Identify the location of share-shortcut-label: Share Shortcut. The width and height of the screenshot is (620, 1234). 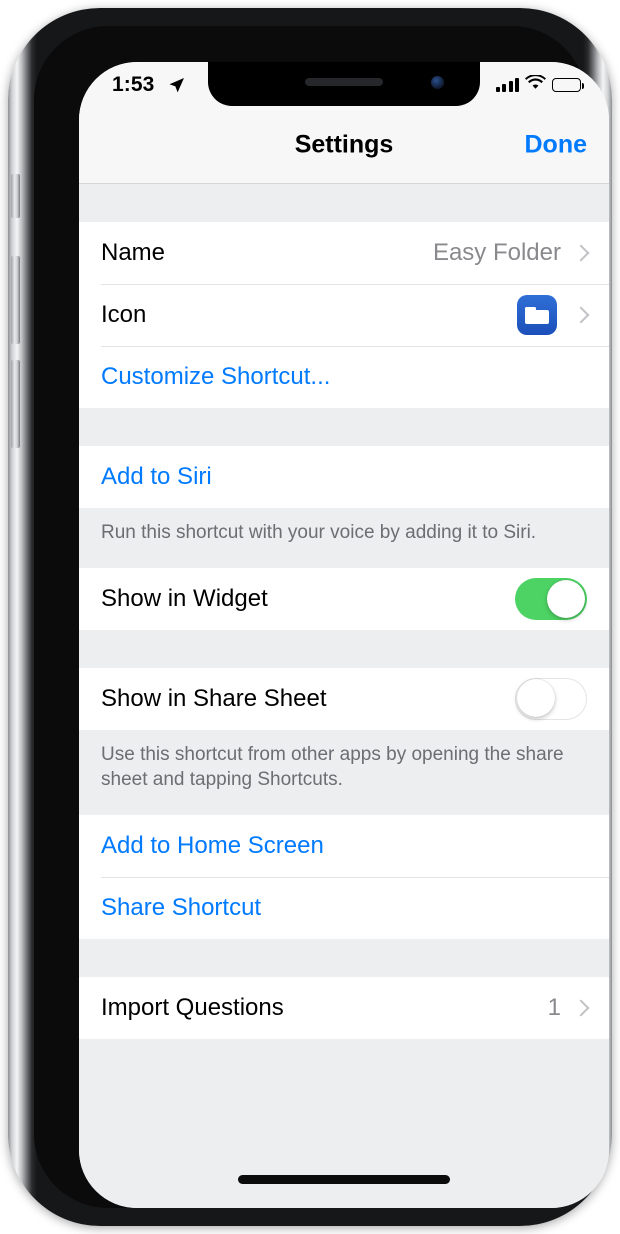
(181, 907).